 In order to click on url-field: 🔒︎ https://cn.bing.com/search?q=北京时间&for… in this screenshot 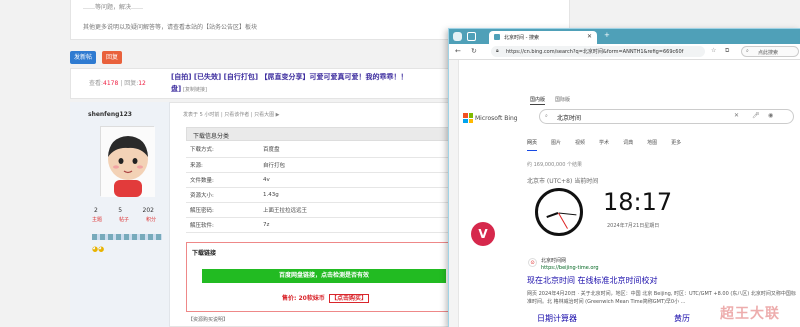, I will do `click(598, 51)`.